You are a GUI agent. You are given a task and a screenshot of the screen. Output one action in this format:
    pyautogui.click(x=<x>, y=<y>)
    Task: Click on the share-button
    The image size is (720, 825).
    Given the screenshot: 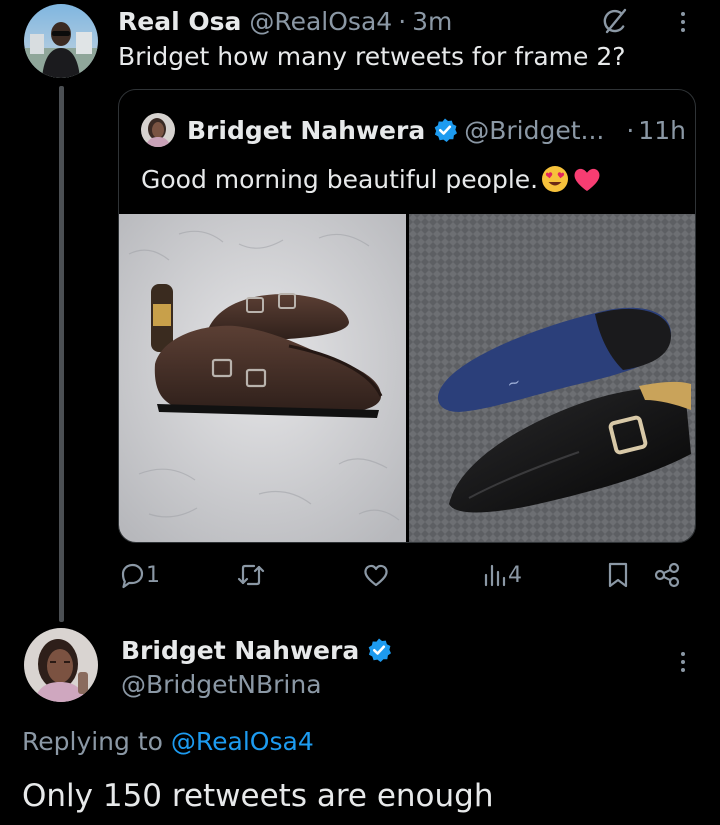 What is the action you would take?
    pyautogui.click(x=667, y=575)
    